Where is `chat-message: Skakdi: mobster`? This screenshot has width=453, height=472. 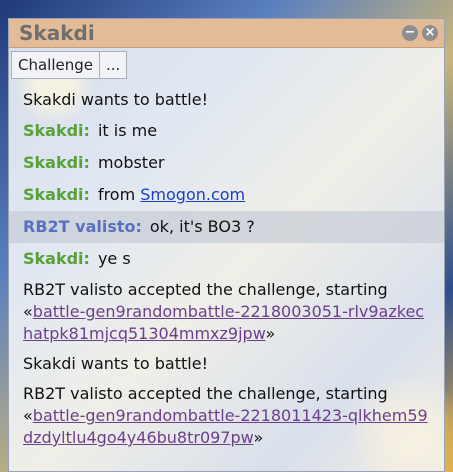
chat-message: Skakdi: mobster is located at coordinates (226, 163).